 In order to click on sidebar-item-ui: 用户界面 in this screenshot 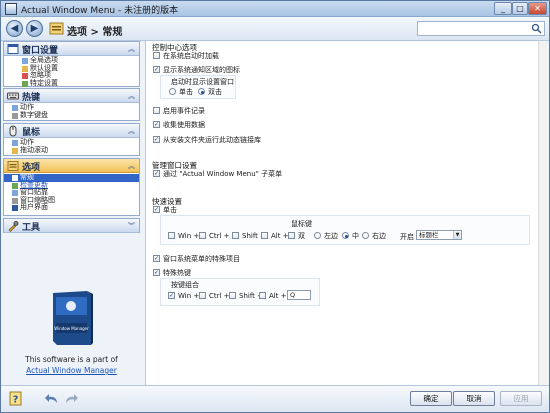, I will do `click(71, 207)`.